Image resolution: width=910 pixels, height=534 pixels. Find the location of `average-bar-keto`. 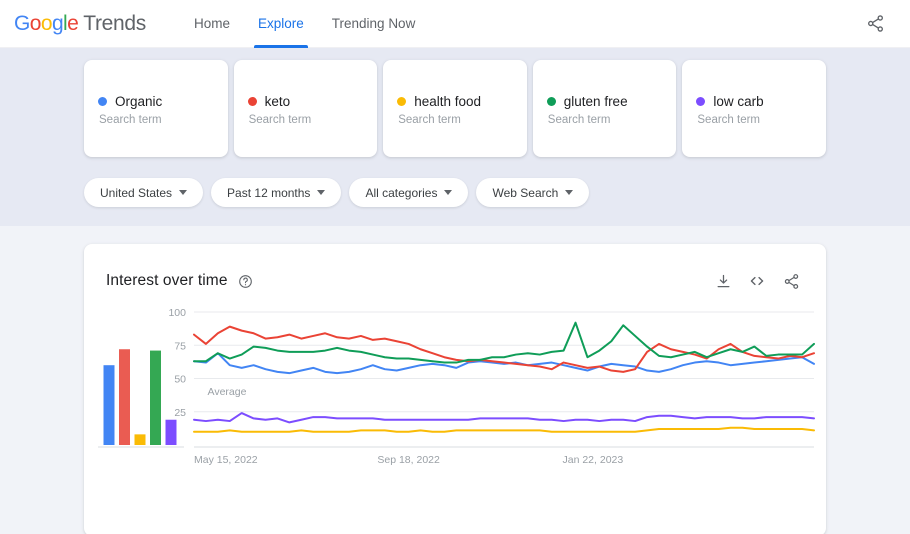

average-bar-keto is located at coordinates (124, 397).